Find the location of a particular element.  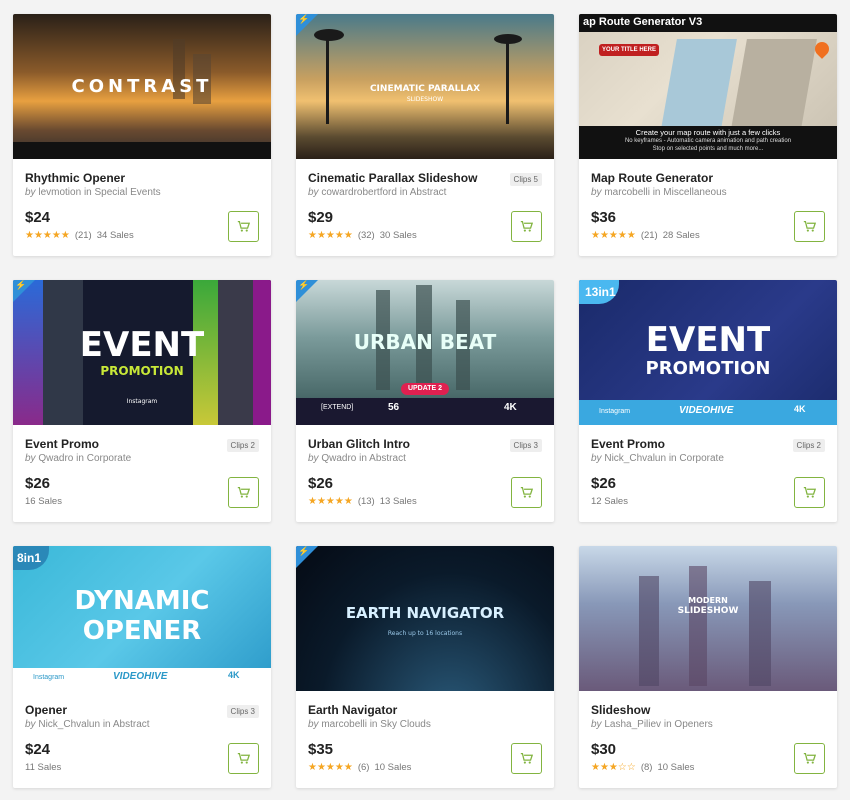

rating-count: (8) is located at coordinates (646, 767).